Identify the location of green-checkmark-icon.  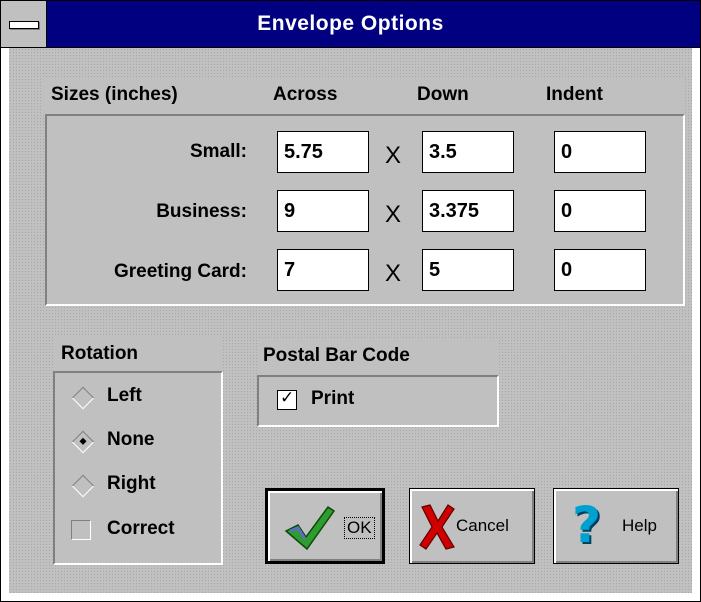
(310, 528).